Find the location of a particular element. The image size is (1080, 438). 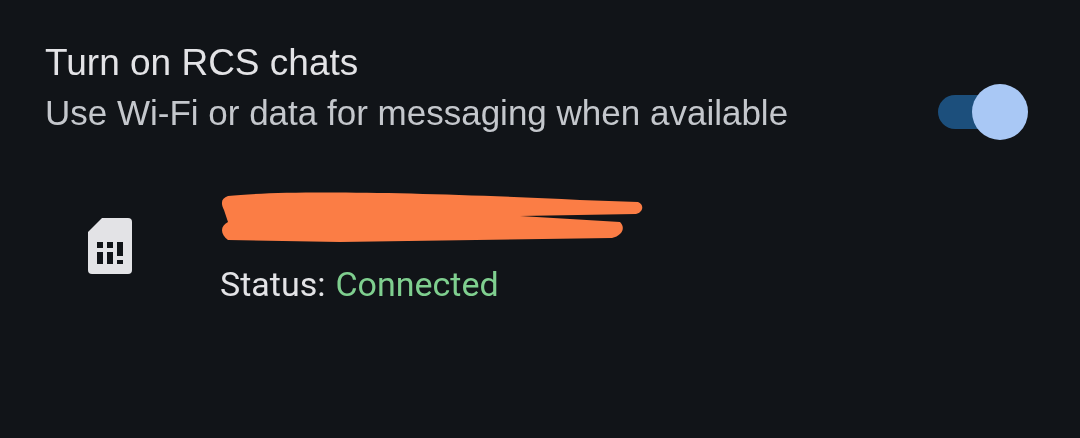

setting-description: Use Wi-Fi or data for messaging when available is located at coordinates (417, 113).